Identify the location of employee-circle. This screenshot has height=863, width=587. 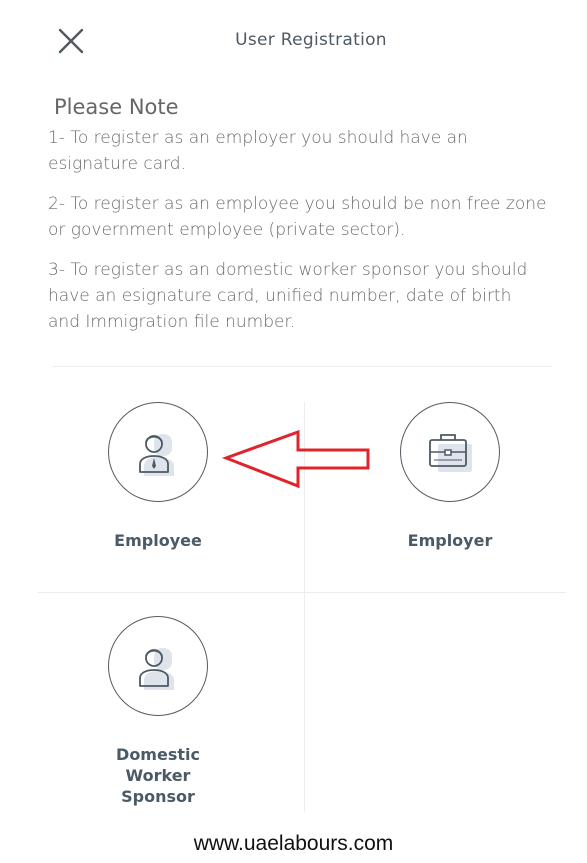
(158, 452).